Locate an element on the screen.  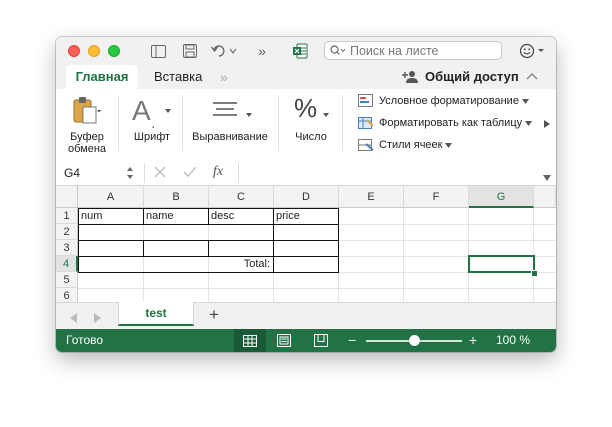
search-icon is located at coordinates (338, 50).